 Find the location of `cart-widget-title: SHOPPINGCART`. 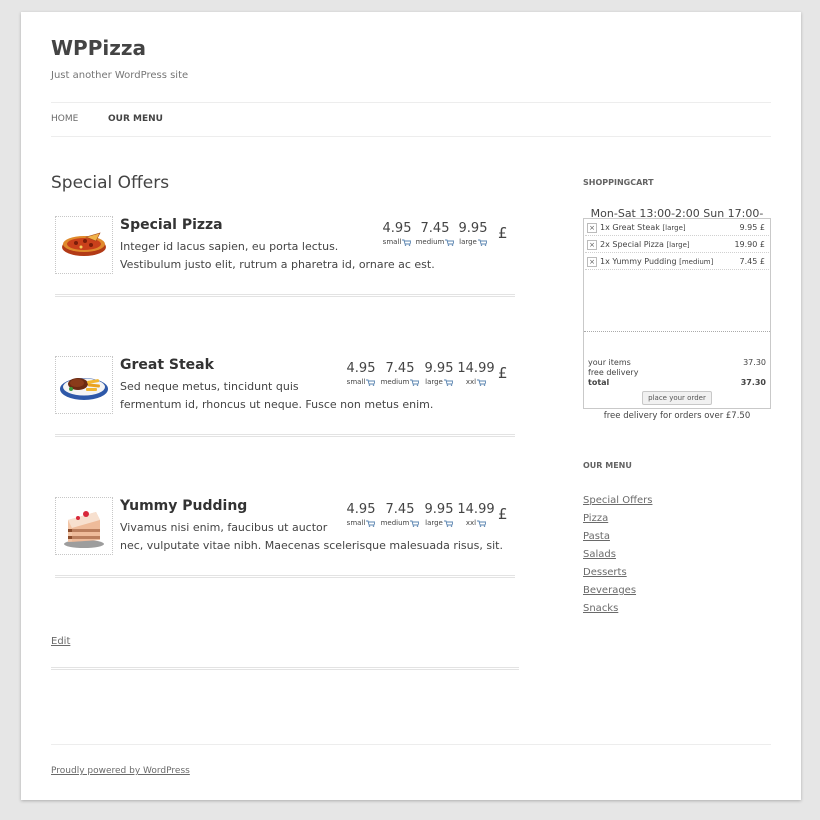

cart-widget-title: SHOPPINGCART is located at coordinates (618, 182).